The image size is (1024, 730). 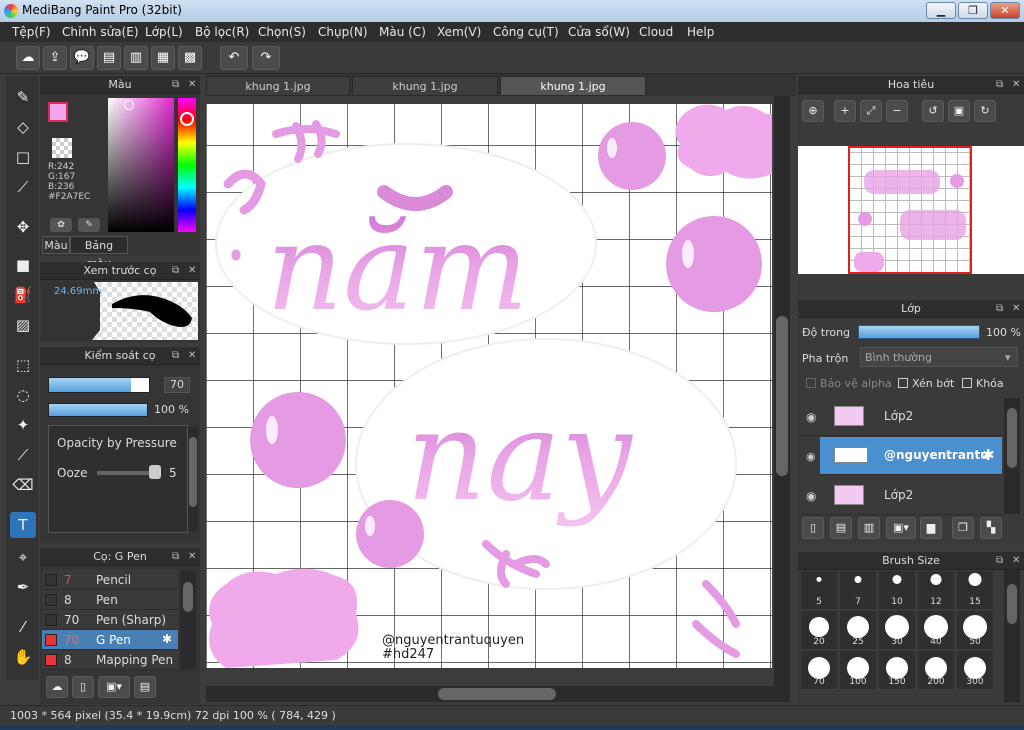 What do you see at coordinates (141, 165) in the screenshot?
I see `saturation-value-picker` at bounding box center [141, 165].